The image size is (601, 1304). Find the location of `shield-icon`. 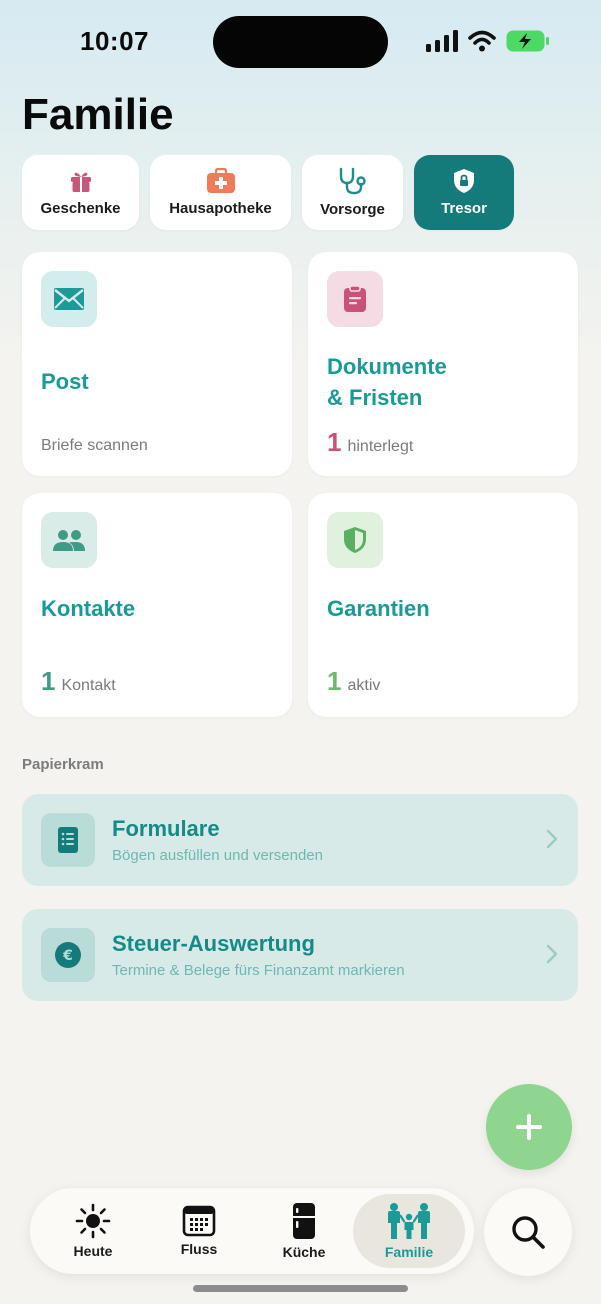

shield-icon is located at coordinates (355, 540).